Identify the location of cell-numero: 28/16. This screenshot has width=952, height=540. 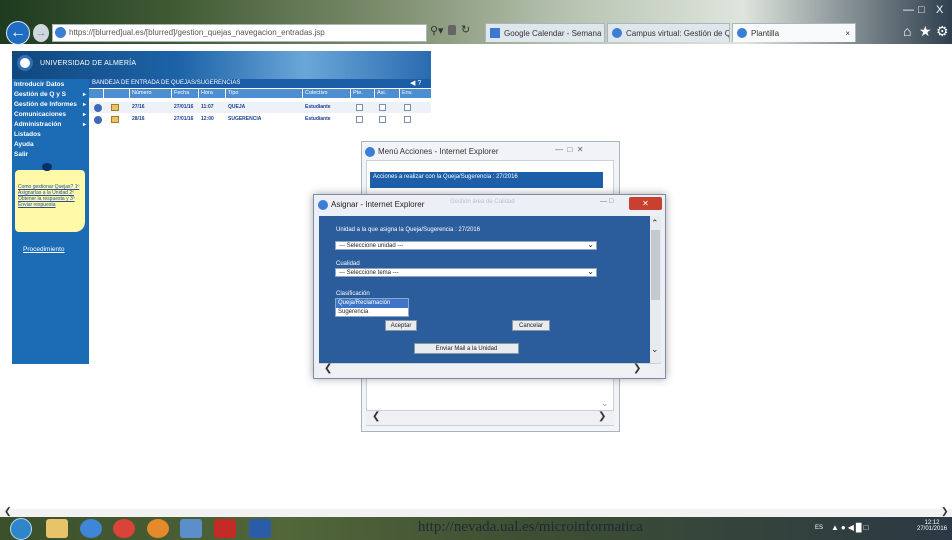
(138, 119).